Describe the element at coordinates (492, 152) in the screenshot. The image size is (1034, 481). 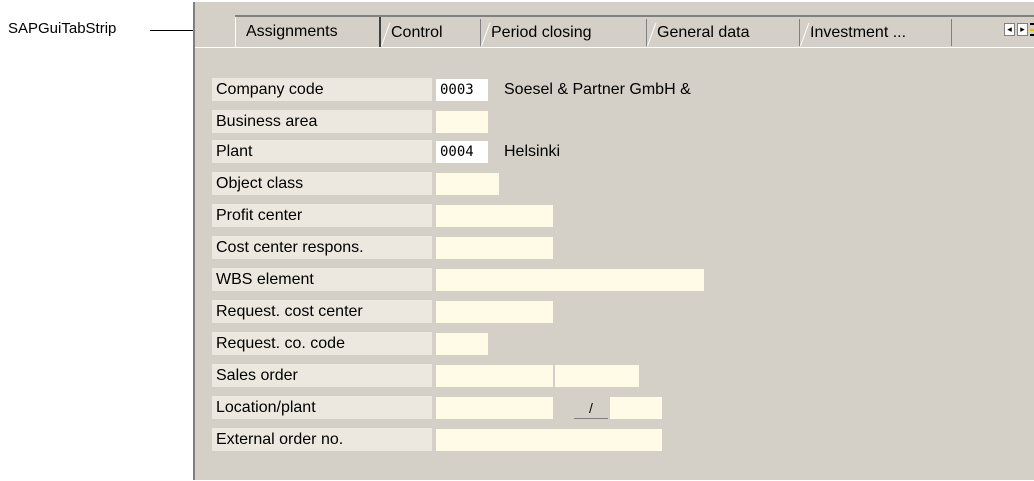
I see `row-plant: Plant 0004 Helsinki` at that location.